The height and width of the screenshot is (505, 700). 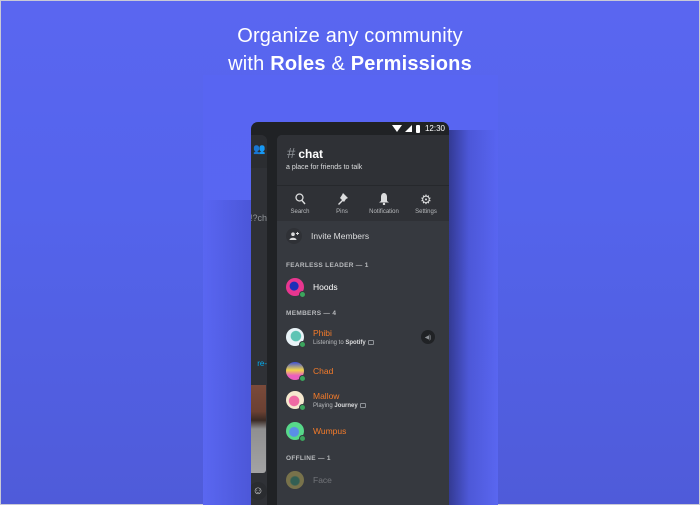 I want to click on invite-members-button: Invite Members, so click(x=327, y=236).